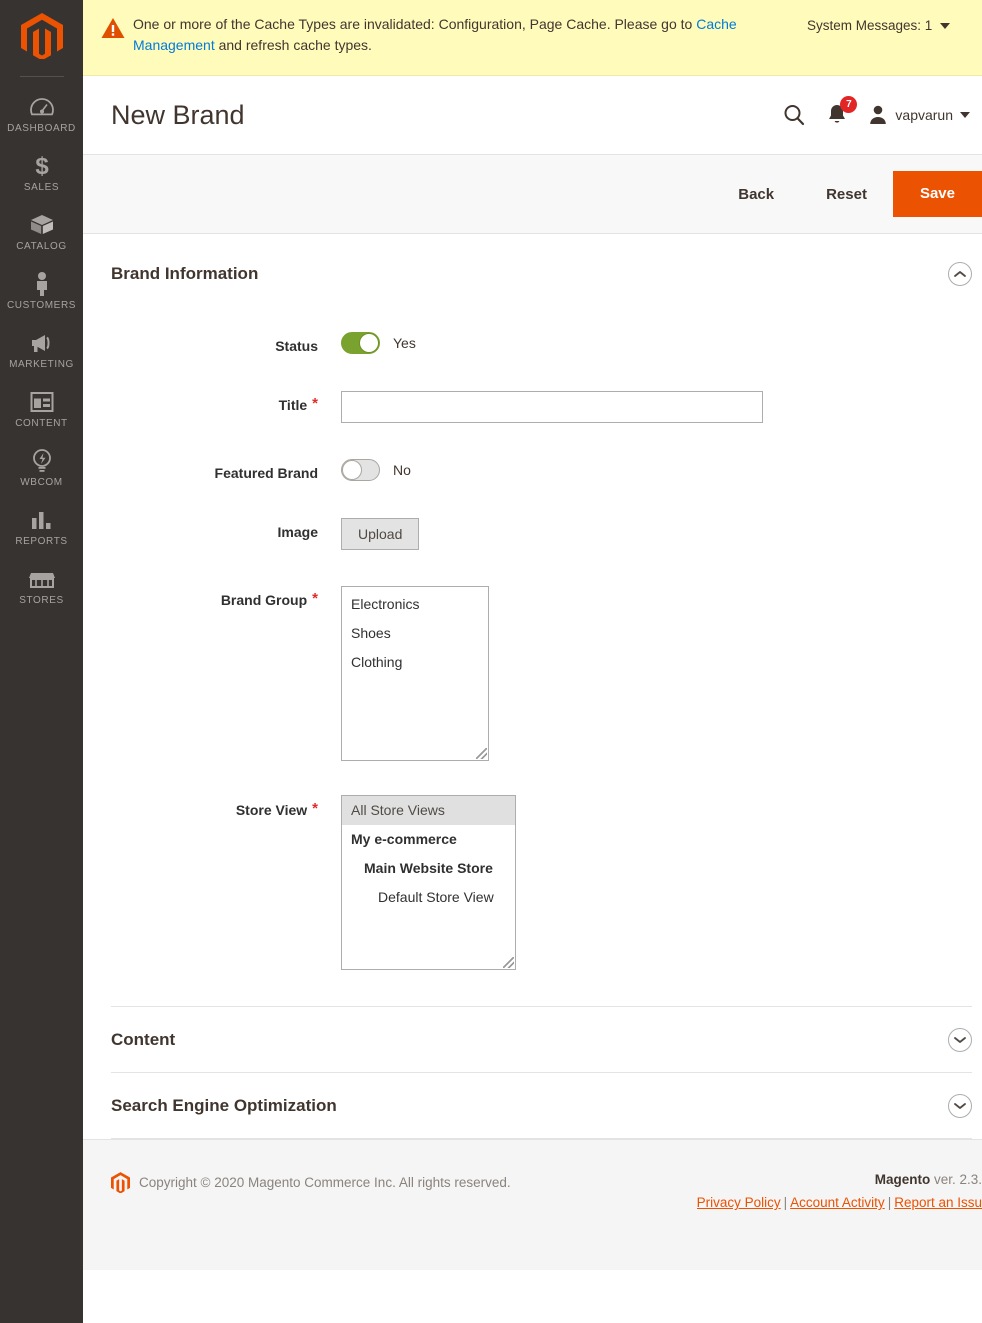  I want to click on sidebar-item-label: SALES, so click(41, 187).